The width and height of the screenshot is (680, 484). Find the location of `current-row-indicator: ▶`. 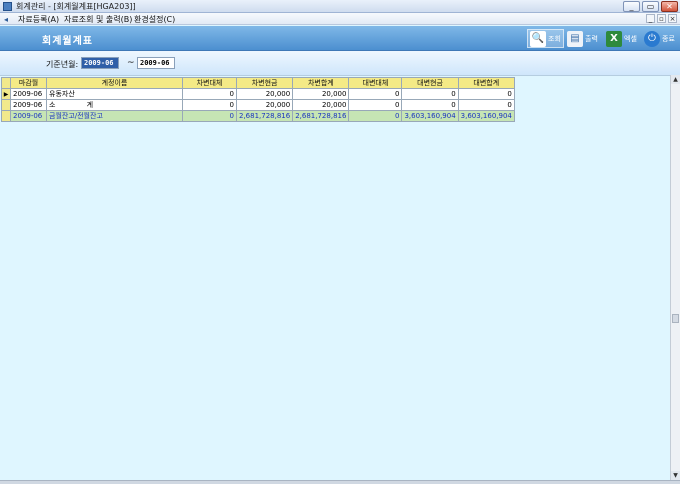

current-row-indicator: ▶ is located at coordinates (6, 94).